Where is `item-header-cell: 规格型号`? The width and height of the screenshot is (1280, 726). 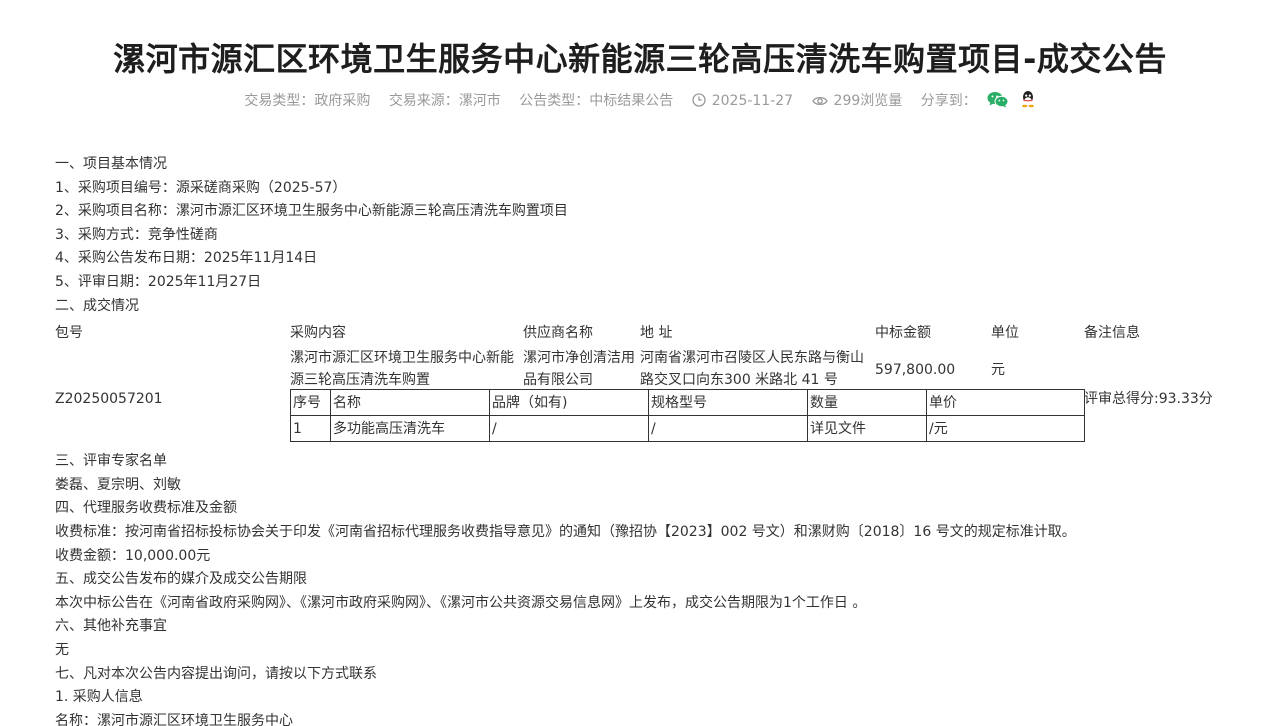 item-header-cell: 规格型号 is located at coordinates (728, 403).